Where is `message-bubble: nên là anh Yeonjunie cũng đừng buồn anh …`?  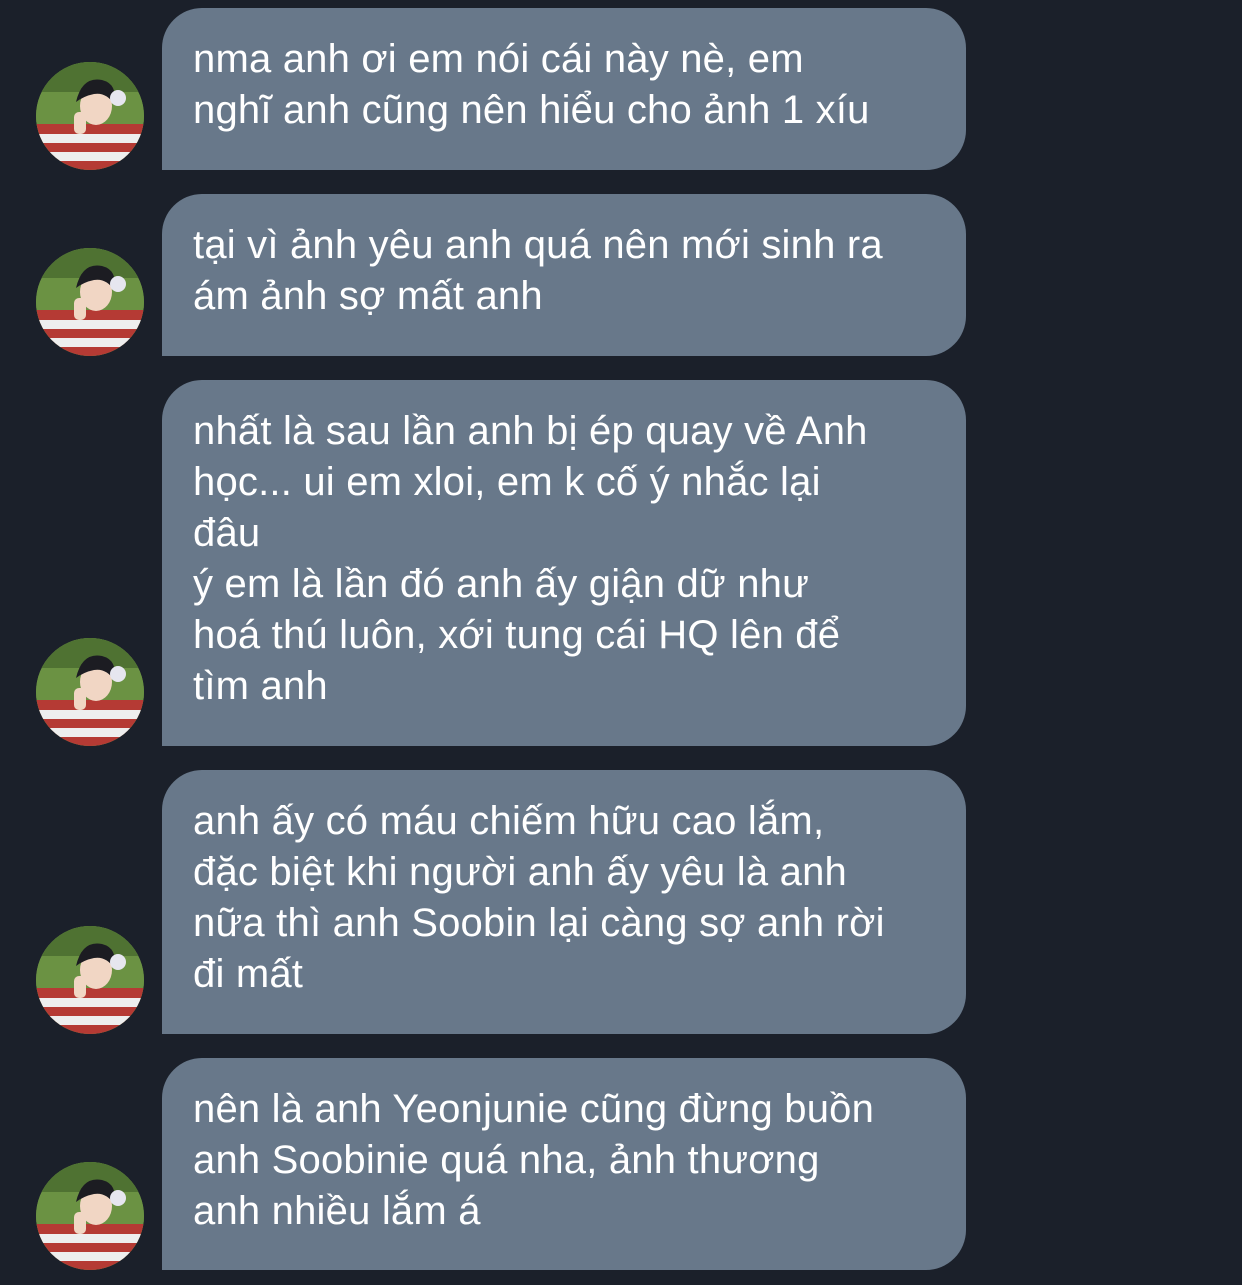 message-bubble: nên là anh Yeonjunie cũng đừng buồn anh … is located at coordinates (564, 1164).